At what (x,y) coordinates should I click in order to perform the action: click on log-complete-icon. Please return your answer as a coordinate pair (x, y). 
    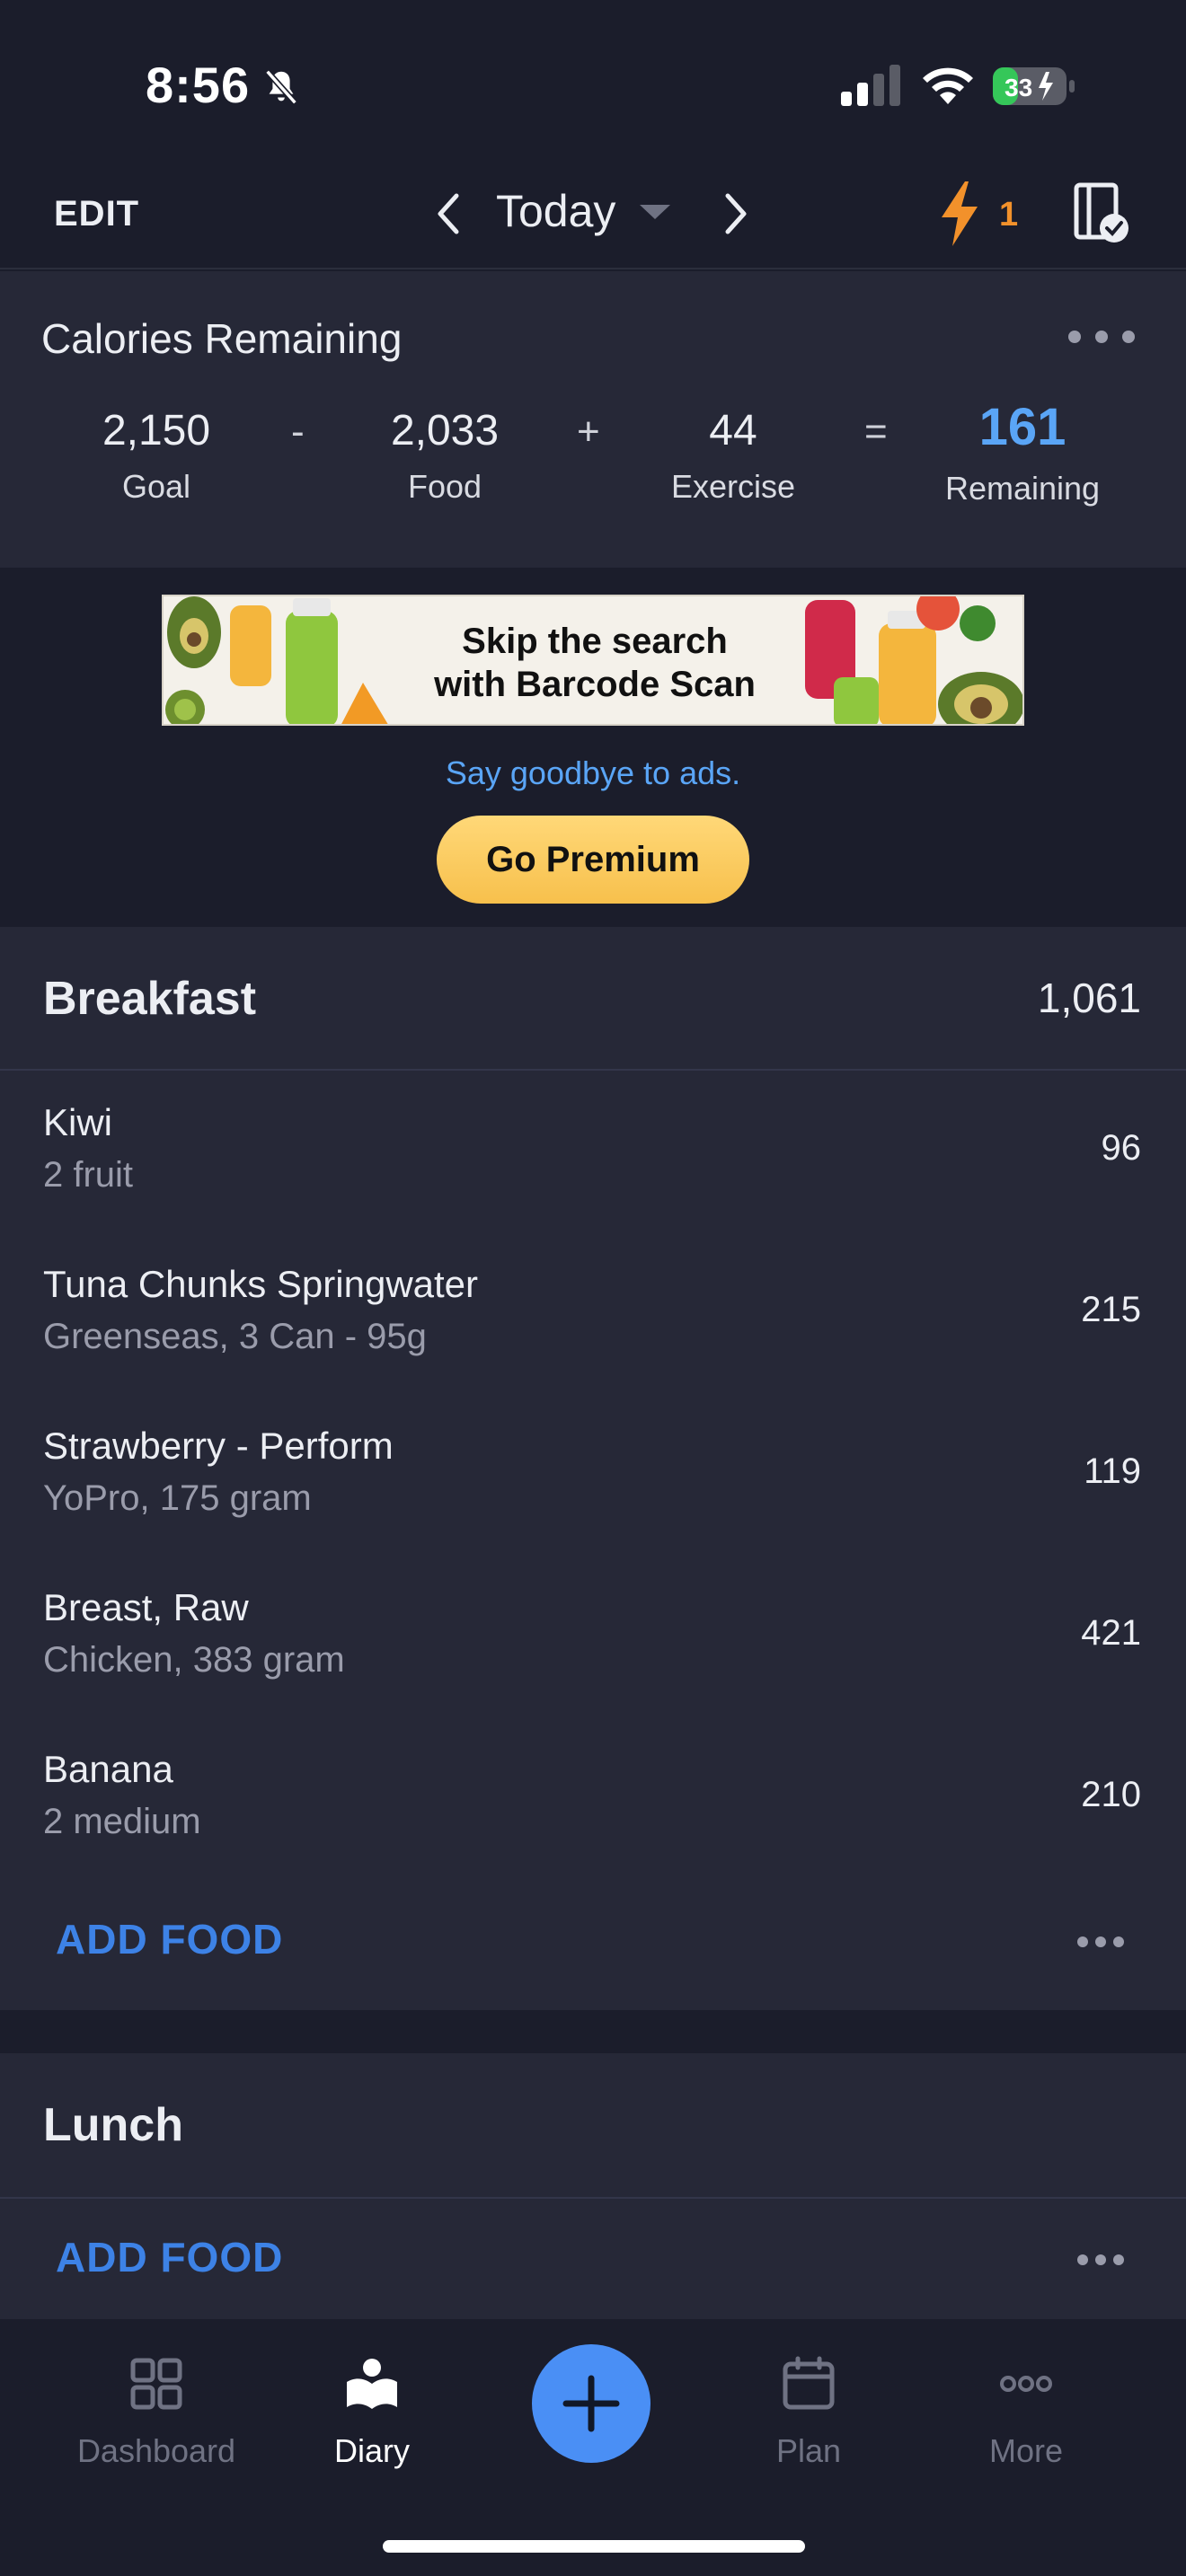
    Looking at the image, I should click on (1101, 212).